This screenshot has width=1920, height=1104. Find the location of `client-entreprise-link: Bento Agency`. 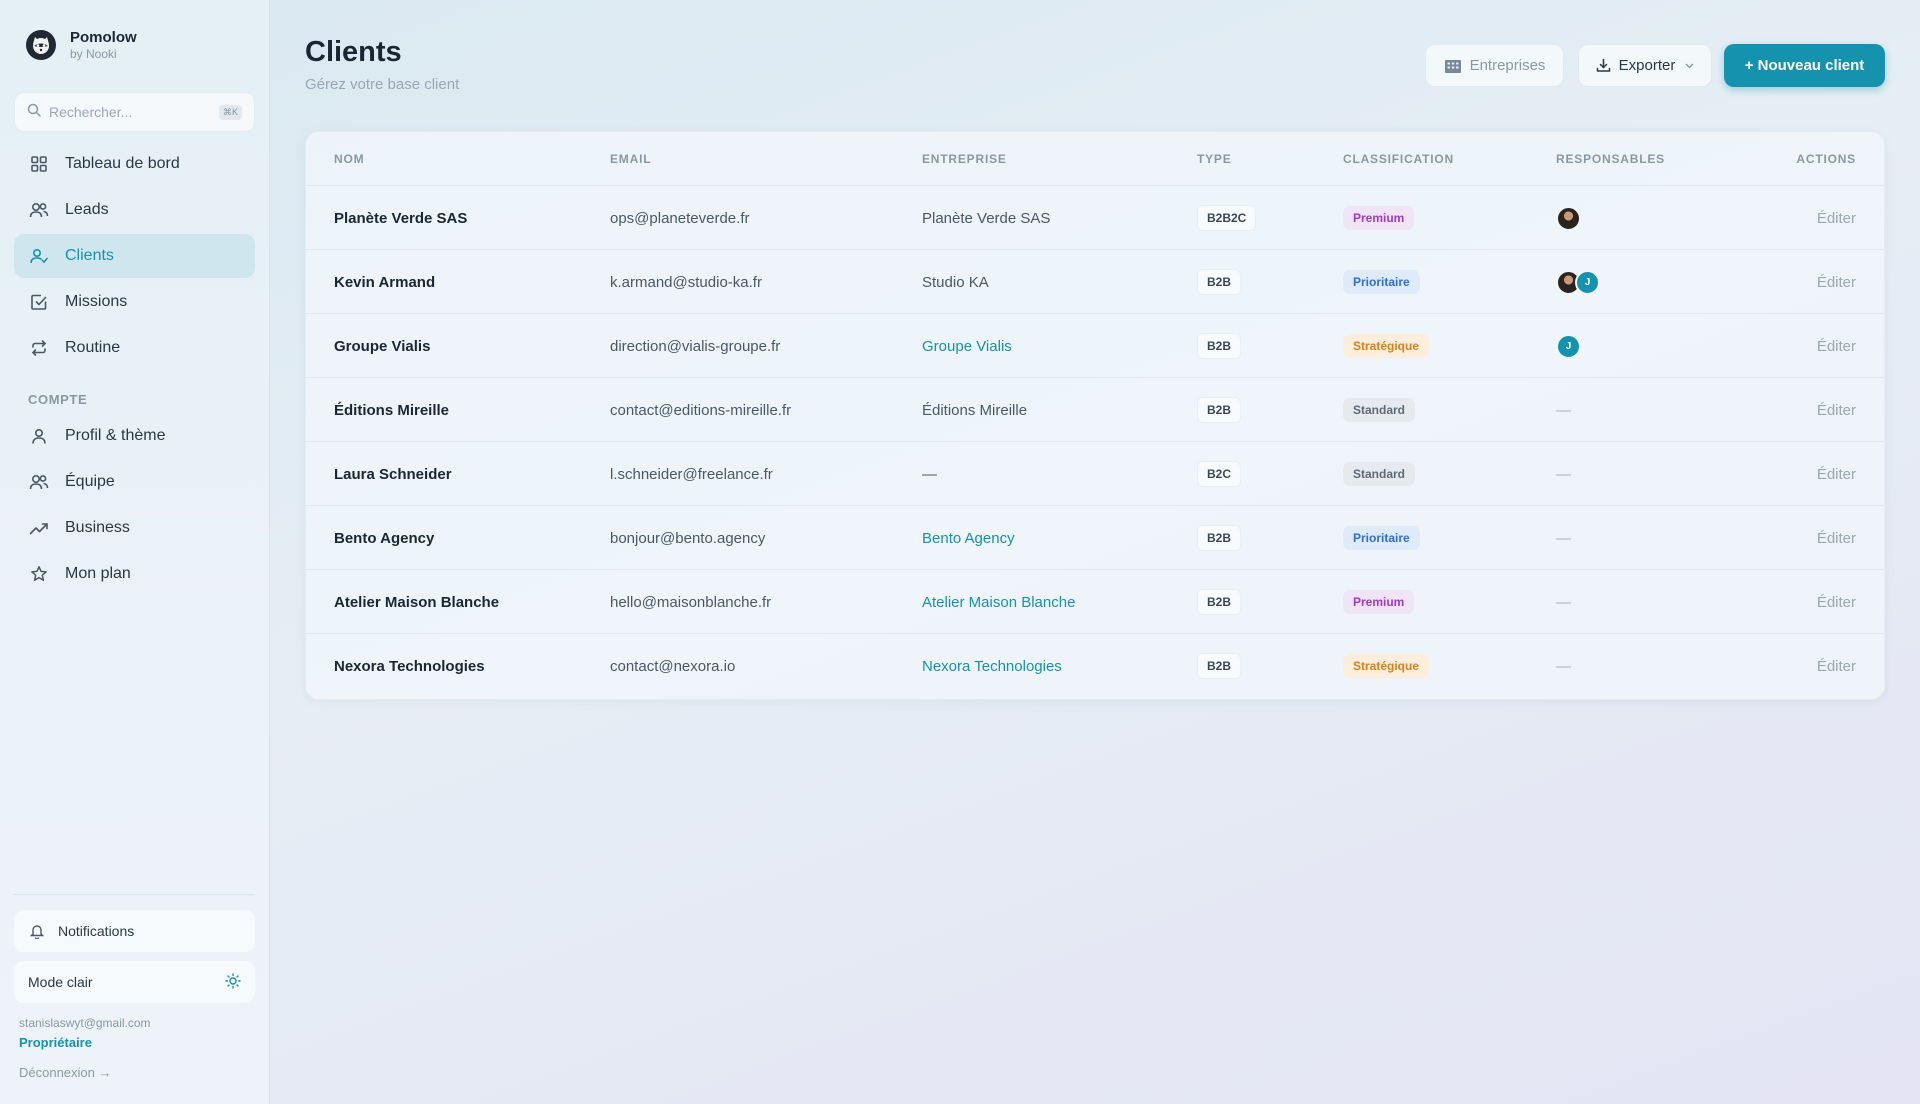

client-entreprise-link: Bento Agency is located at coordinates (968, 538).